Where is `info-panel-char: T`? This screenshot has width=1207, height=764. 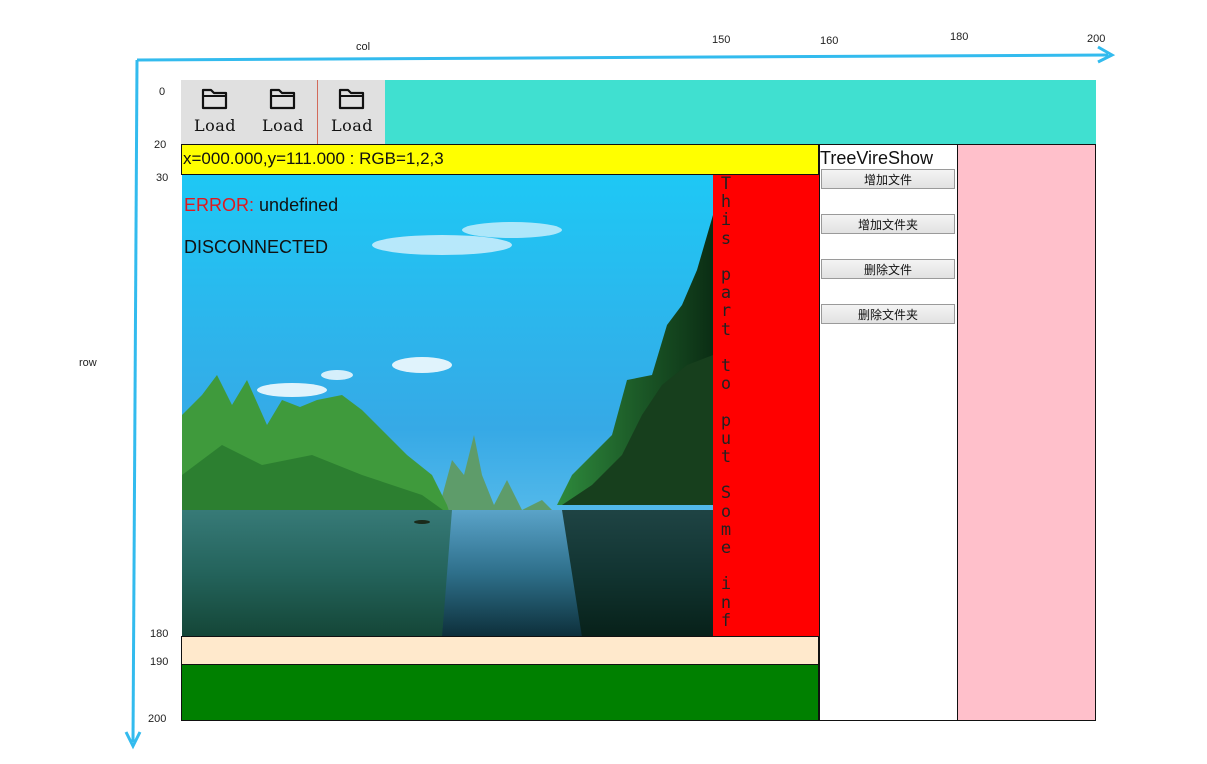
info-panel-char: T is located at coordinates (726, 184).